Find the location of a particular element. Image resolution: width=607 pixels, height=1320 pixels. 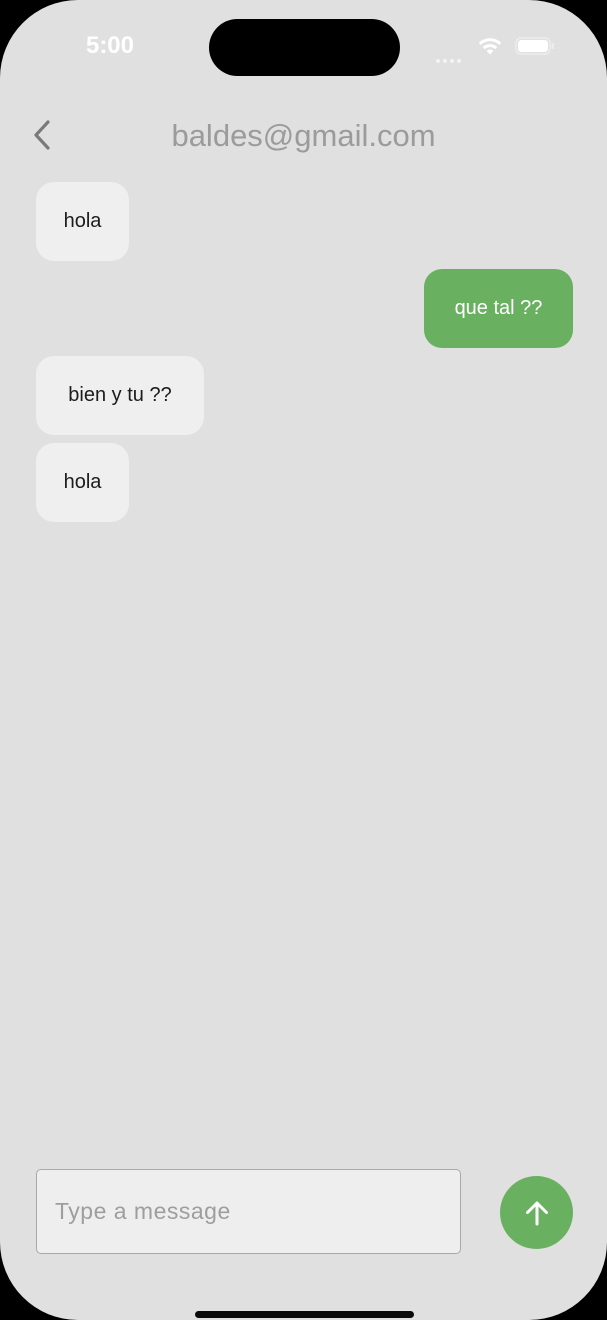

message-bubble-sent: que tal ?? is located at coordinates (498, 308).